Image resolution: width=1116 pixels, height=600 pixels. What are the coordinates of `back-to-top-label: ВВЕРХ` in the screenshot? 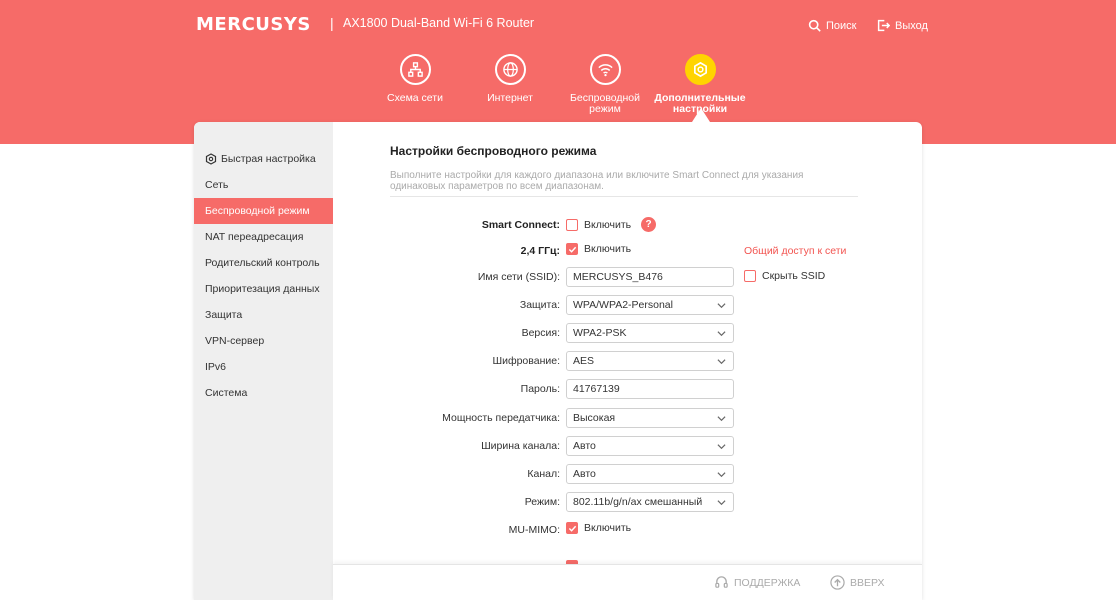 It's located at (867, 582).